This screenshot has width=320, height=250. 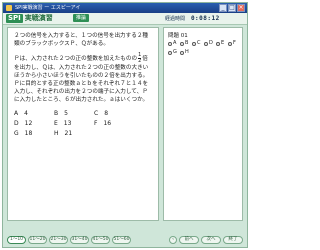 What do you see at coordinates (37, 240) in the screenshot?
I see `tab-11-20: 11〜20` at bounding box center [37, 240].